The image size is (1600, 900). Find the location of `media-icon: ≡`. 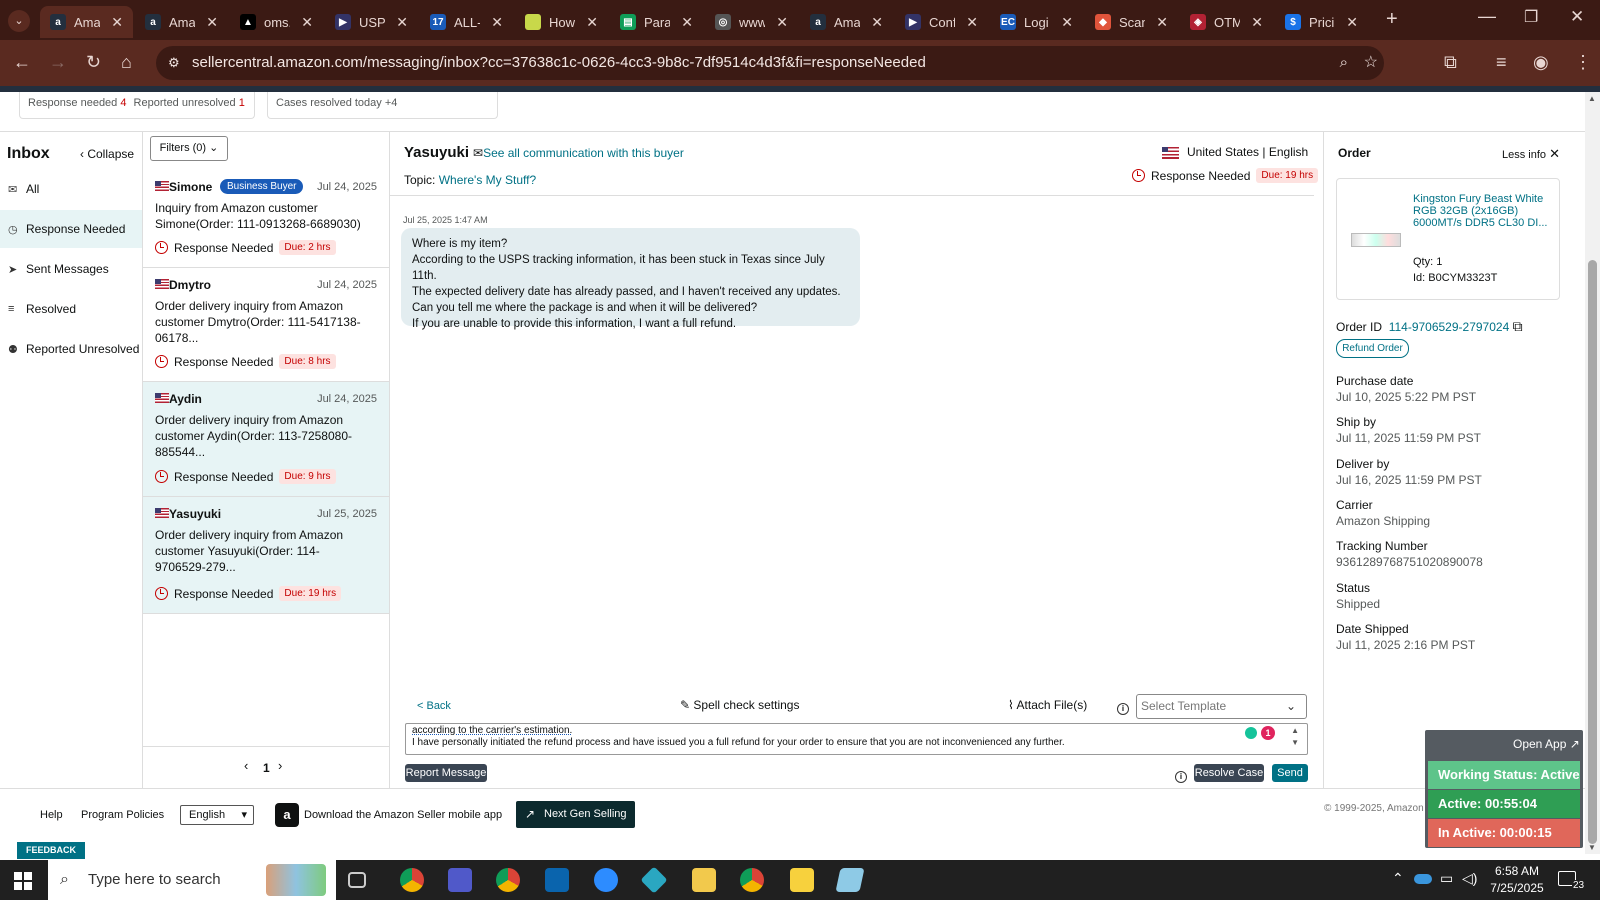

media-icon: ≡ is located at coordinates (1501, 62).